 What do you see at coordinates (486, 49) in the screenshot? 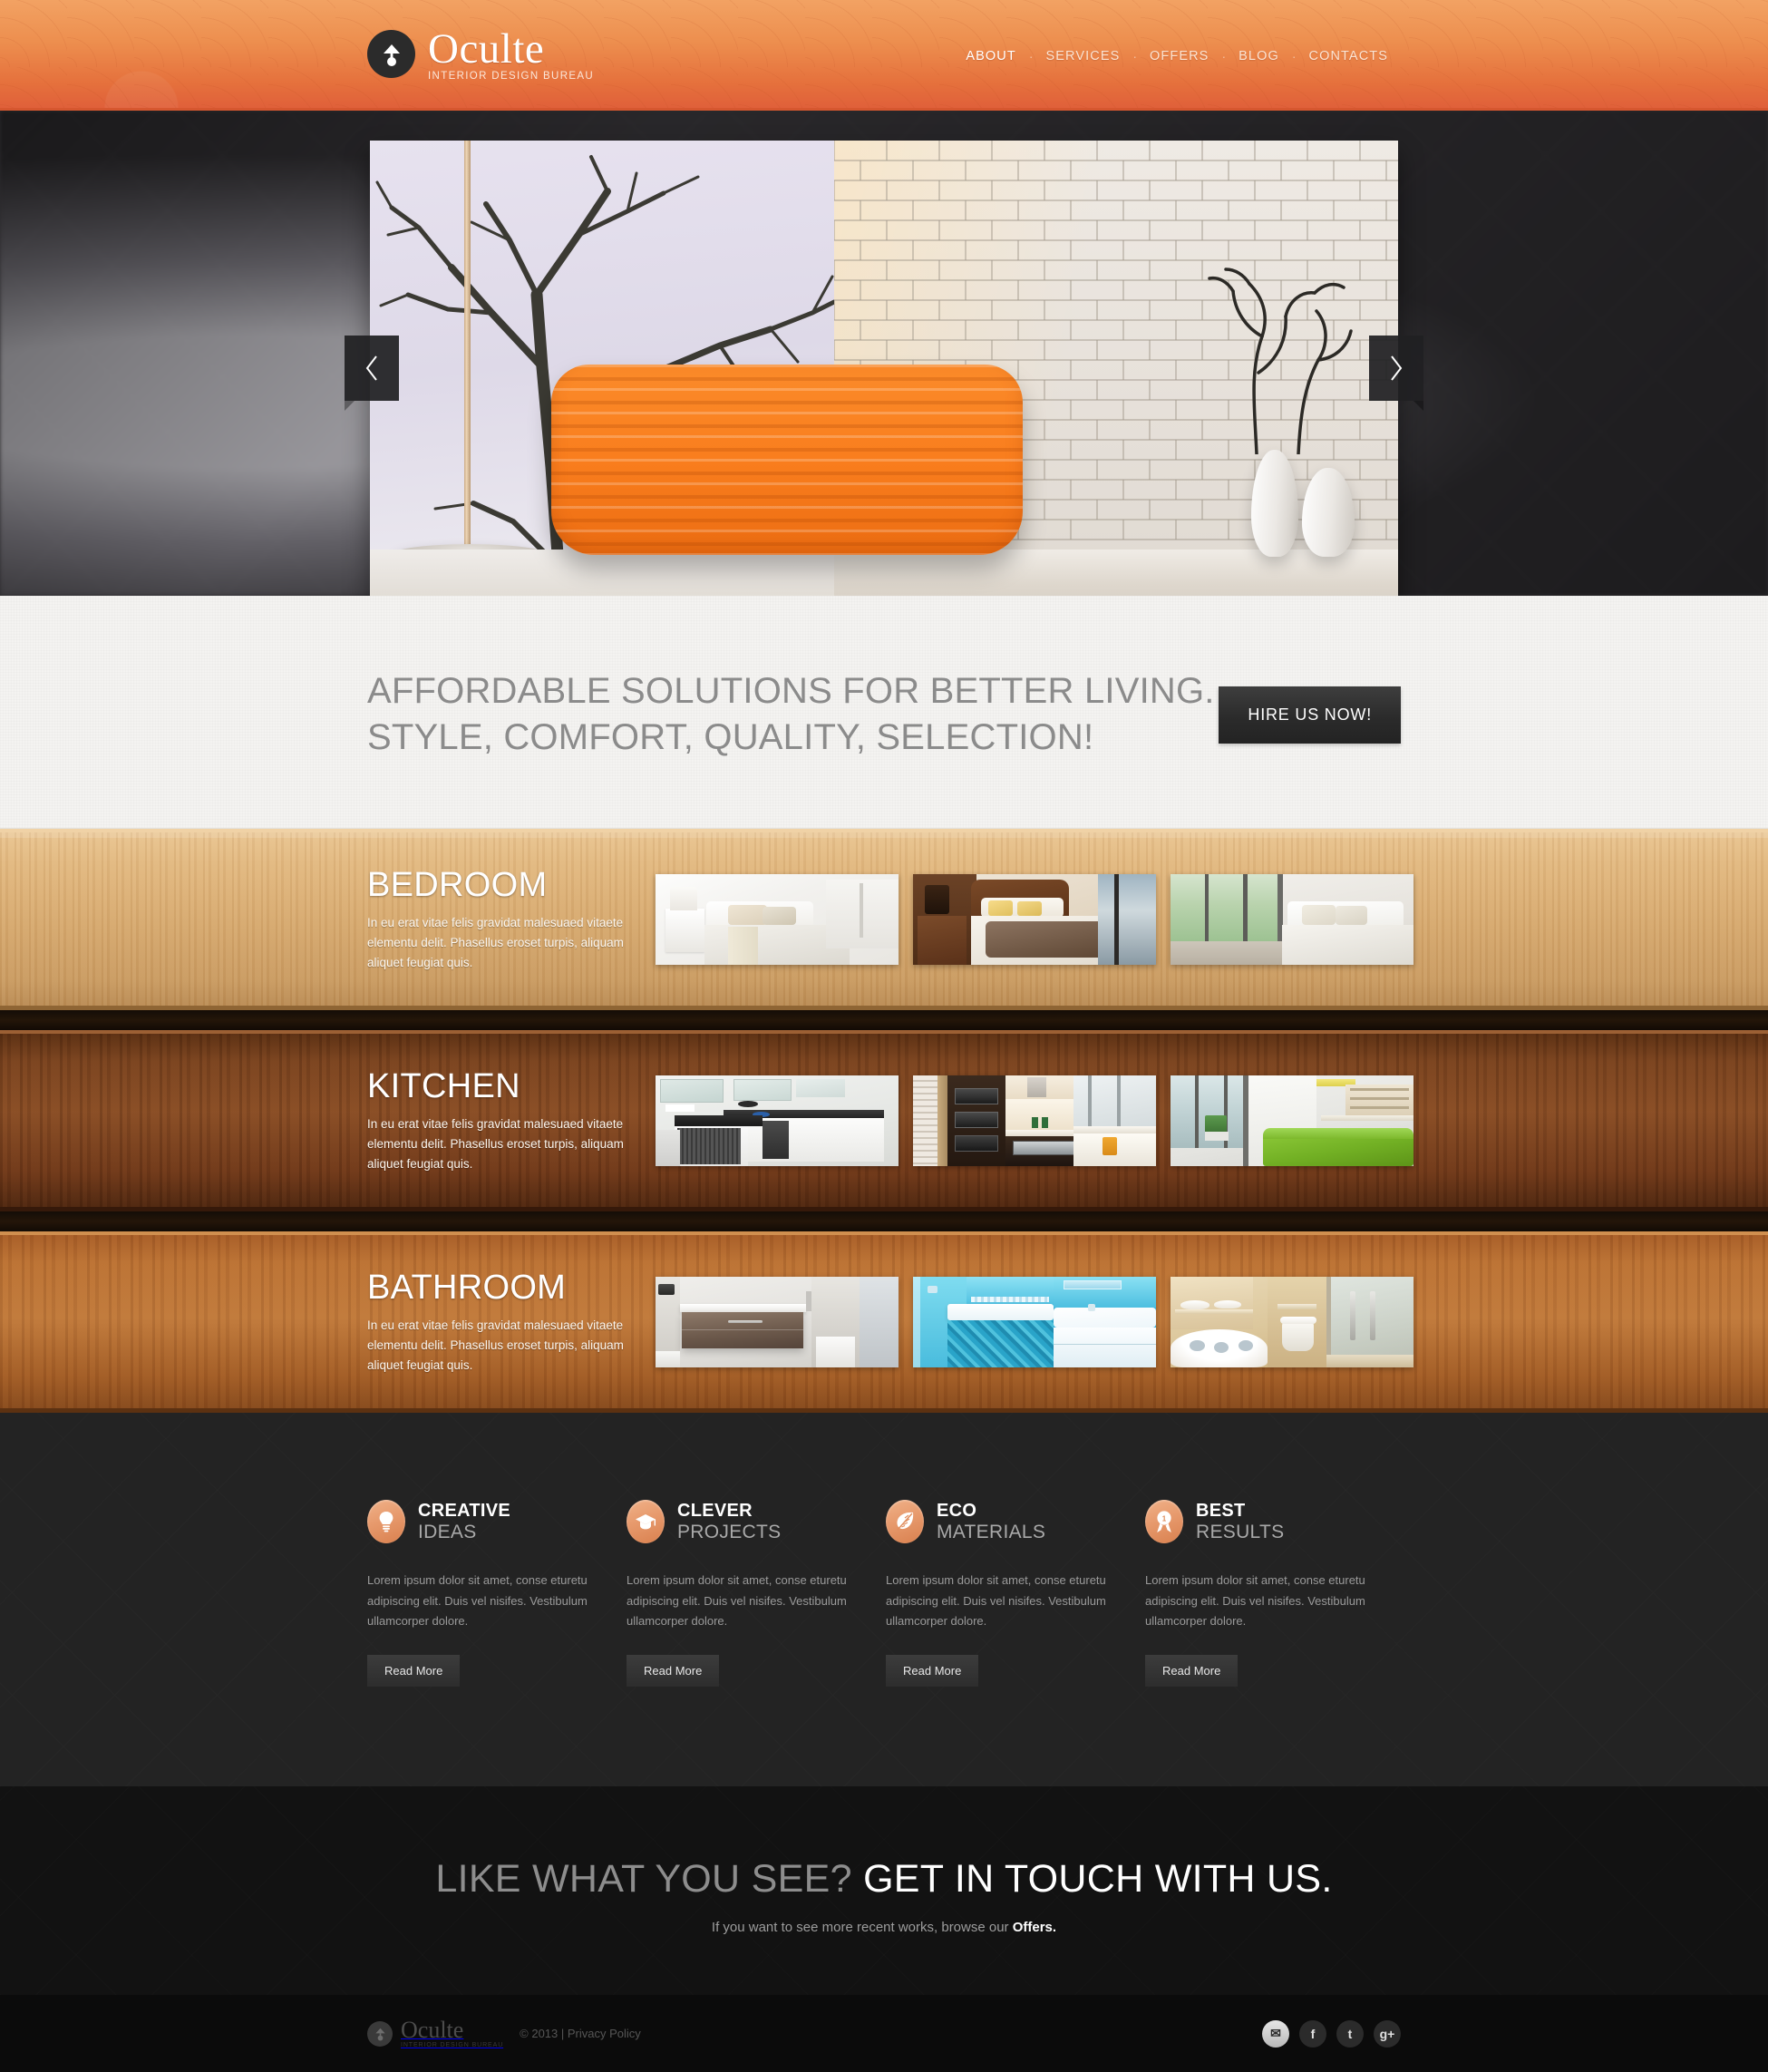
I see `logo-name: Oculte` at bounding box center [486, 49].